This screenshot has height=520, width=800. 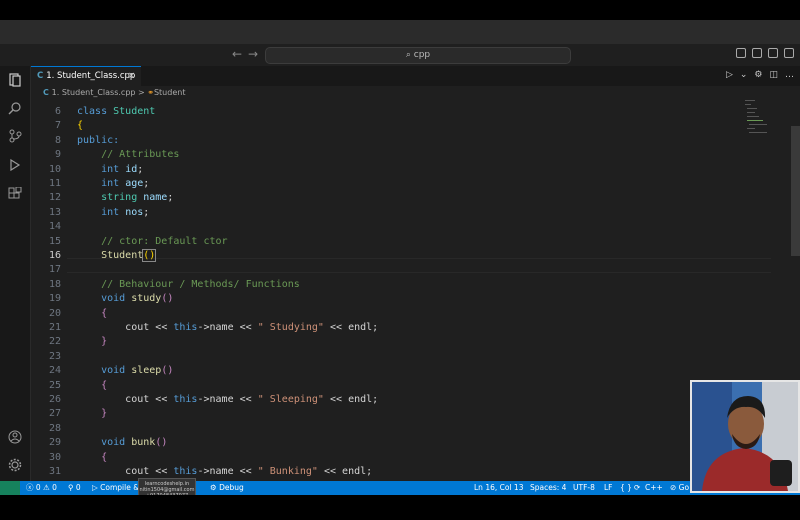 I want to click on code-line: 30 {, so click(x=78, y=457).